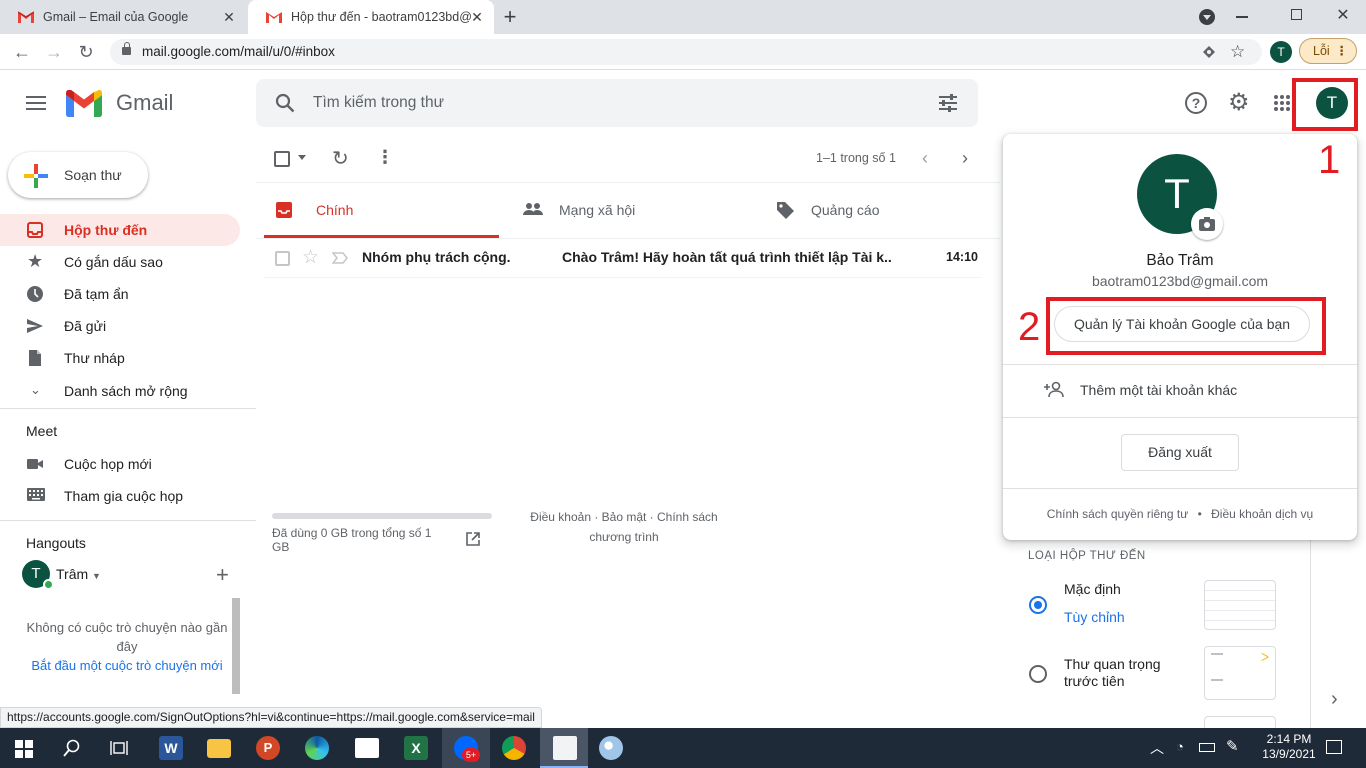 This screenshot has height=768, width=1366. Describe the element at coordinates (1321, 51) in the screenshot. I see `error-label: Lỗi` at that location.